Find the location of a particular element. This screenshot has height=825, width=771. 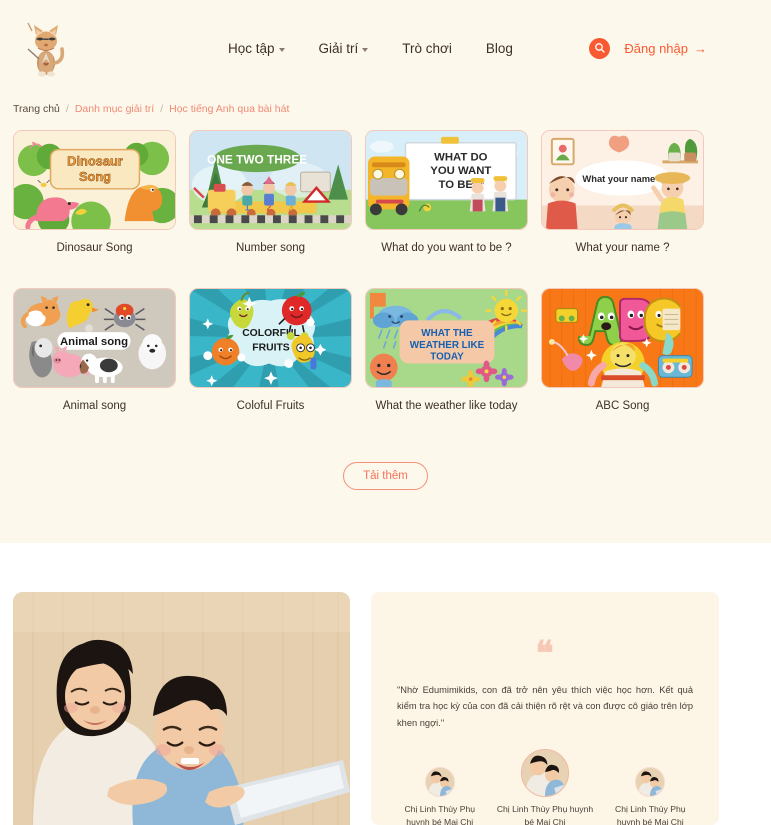

cat-mascot-logo-icon is located at coordinates (46, 48).